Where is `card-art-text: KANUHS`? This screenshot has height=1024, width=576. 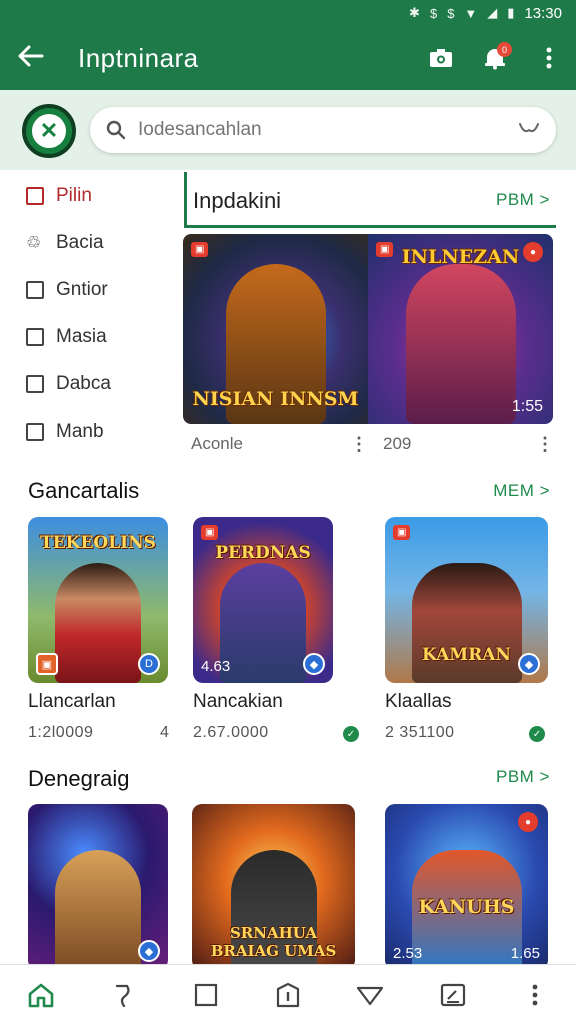
card-art-text: KANUHS is located at coordinates (466, 907).